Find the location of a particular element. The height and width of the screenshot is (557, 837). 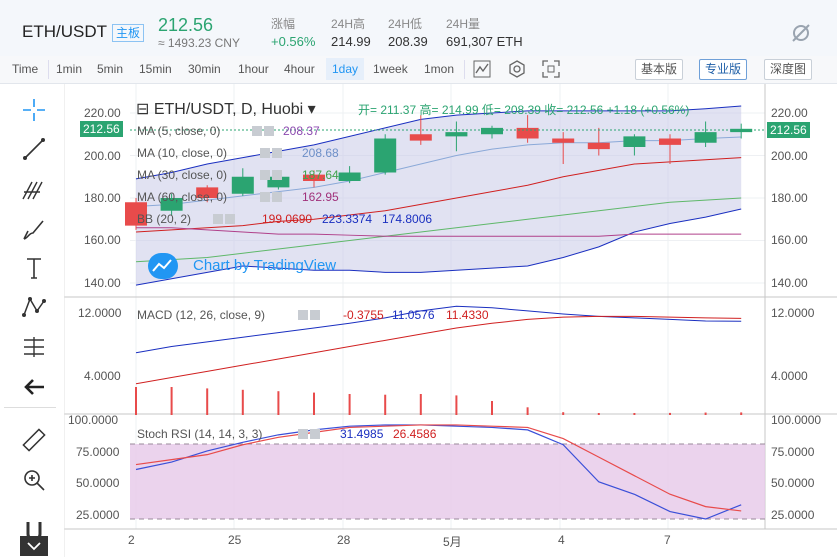

x-axis-label: 5月 is located at coordinates (452, 542).